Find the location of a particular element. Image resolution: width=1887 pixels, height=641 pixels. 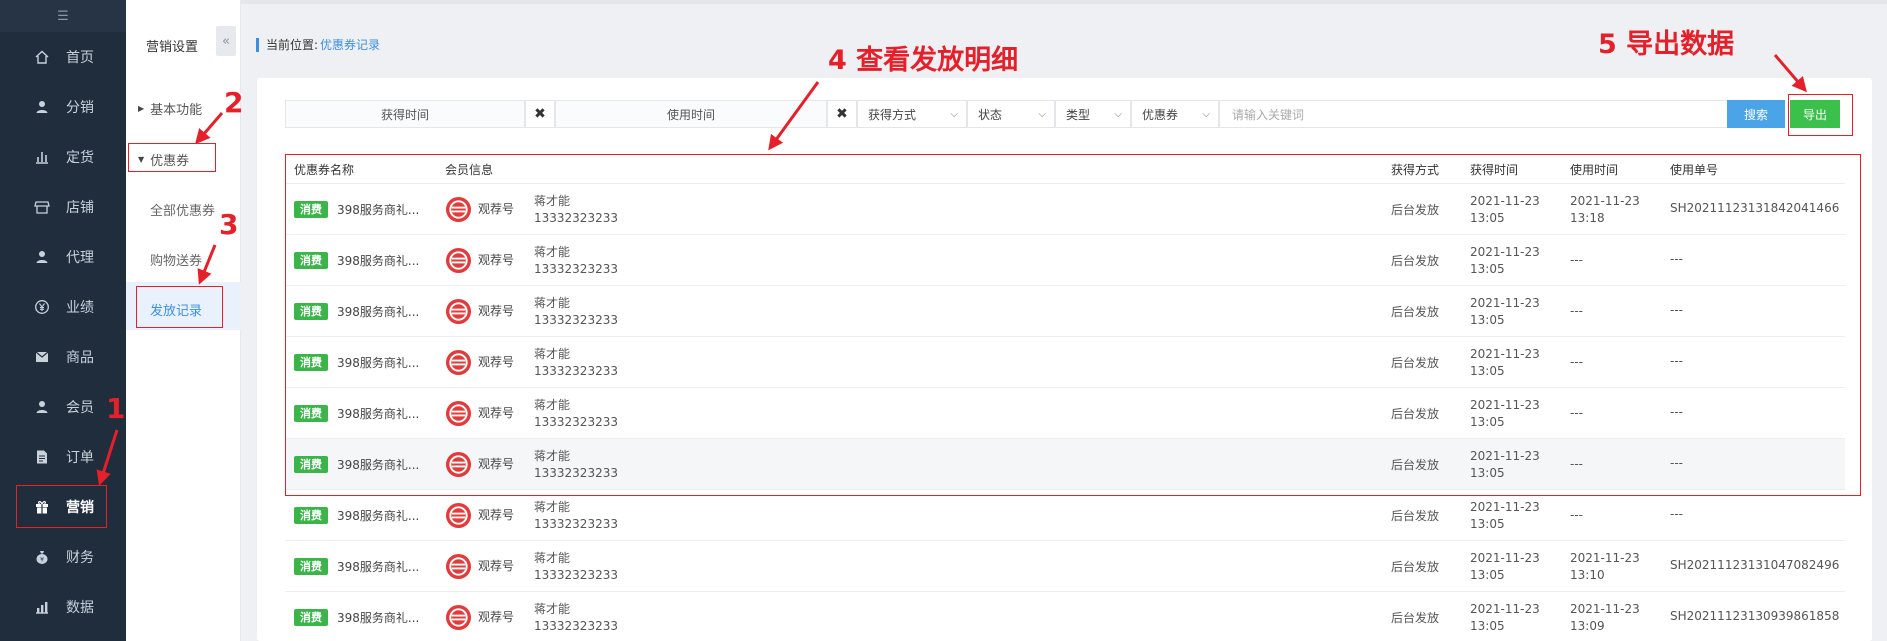

order-number: --- is located at coordinates (1676, 514).